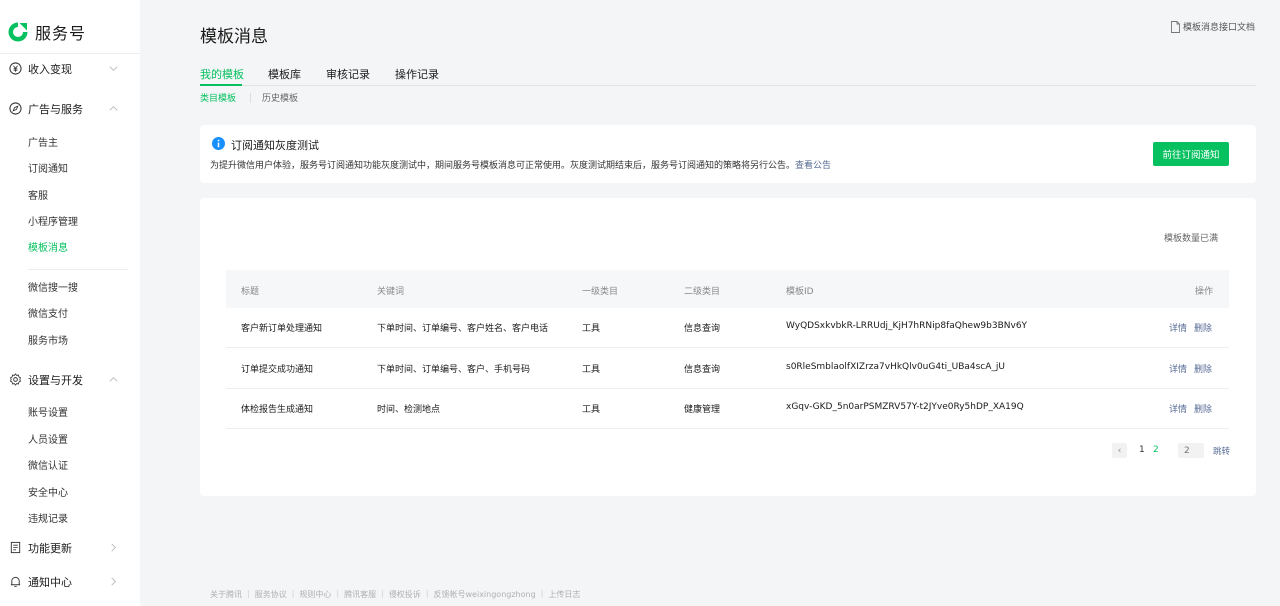  I want to click on bell-icon, so click(15, 581).